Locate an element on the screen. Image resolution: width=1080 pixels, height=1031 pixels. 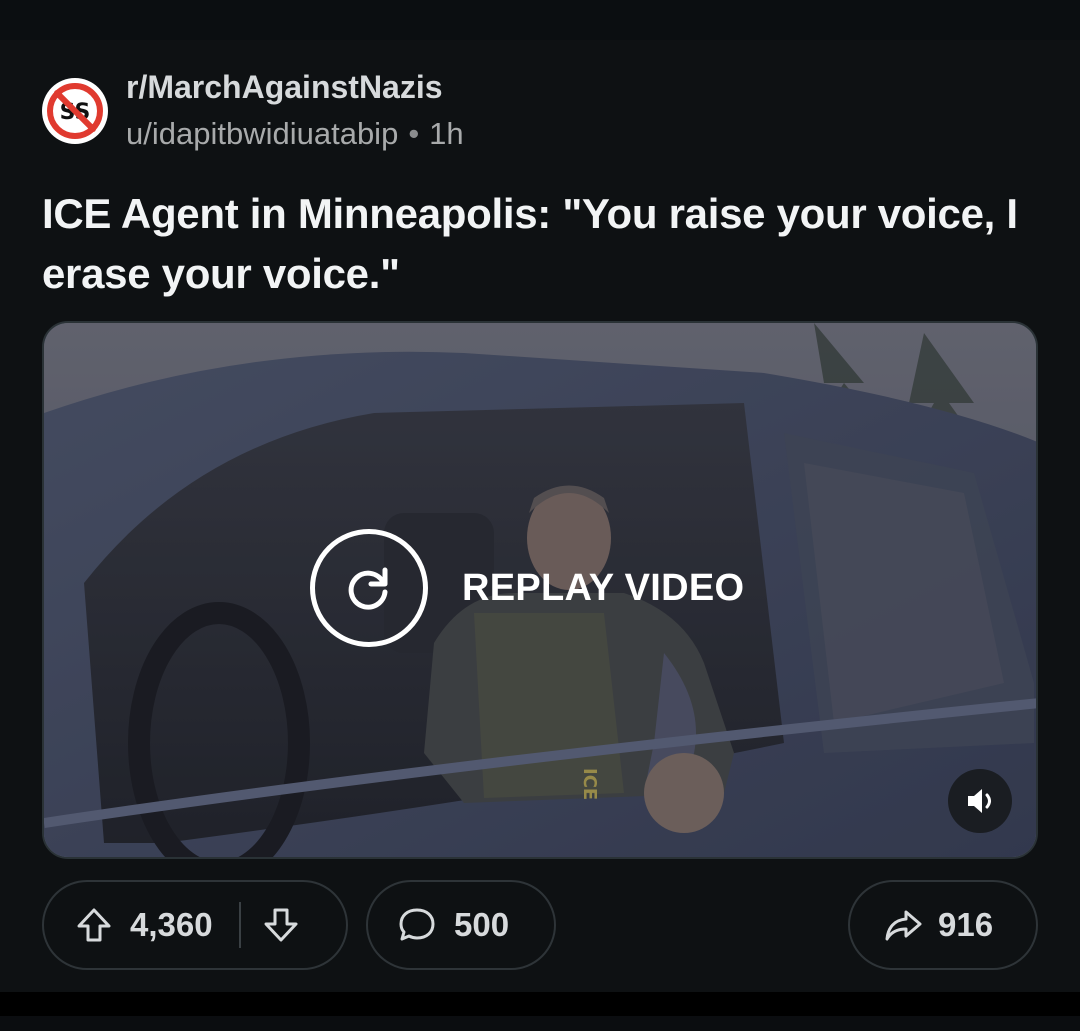
share-count: 916 is located at coordinates (966, 924).